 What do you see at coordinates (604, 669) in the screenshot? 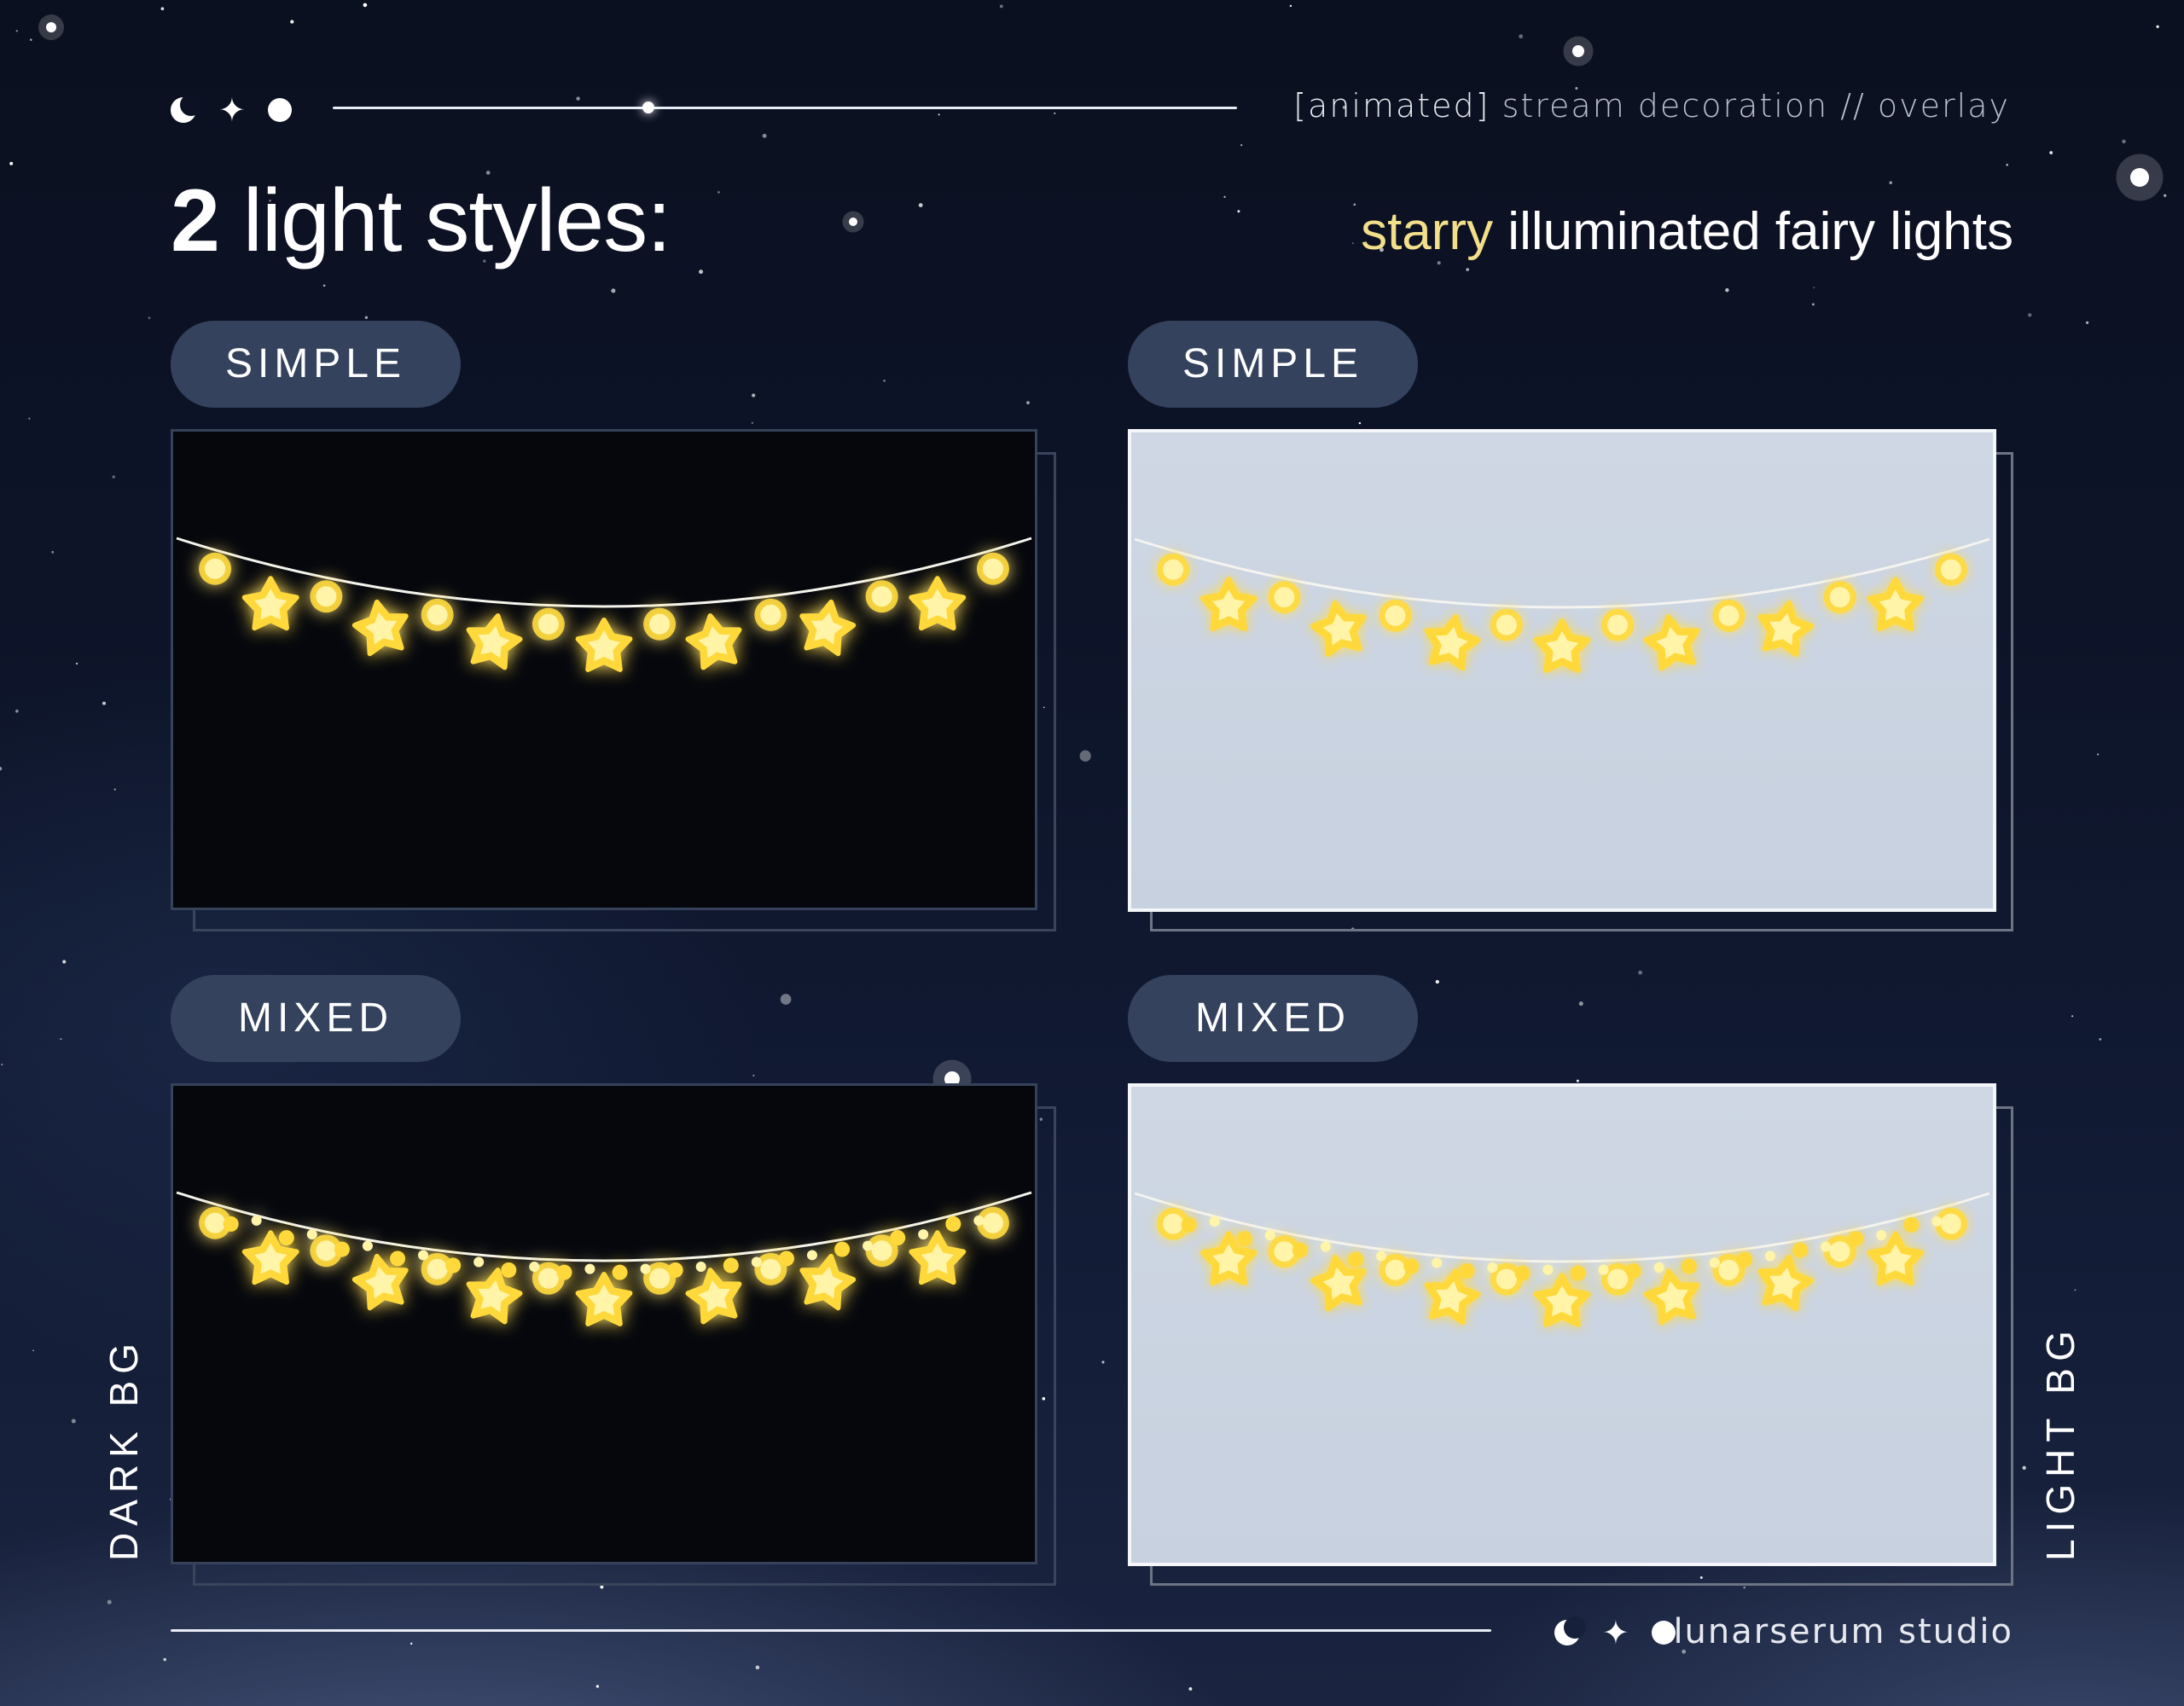
I see `preview-simple-dark` at bounding box center [604, 669].